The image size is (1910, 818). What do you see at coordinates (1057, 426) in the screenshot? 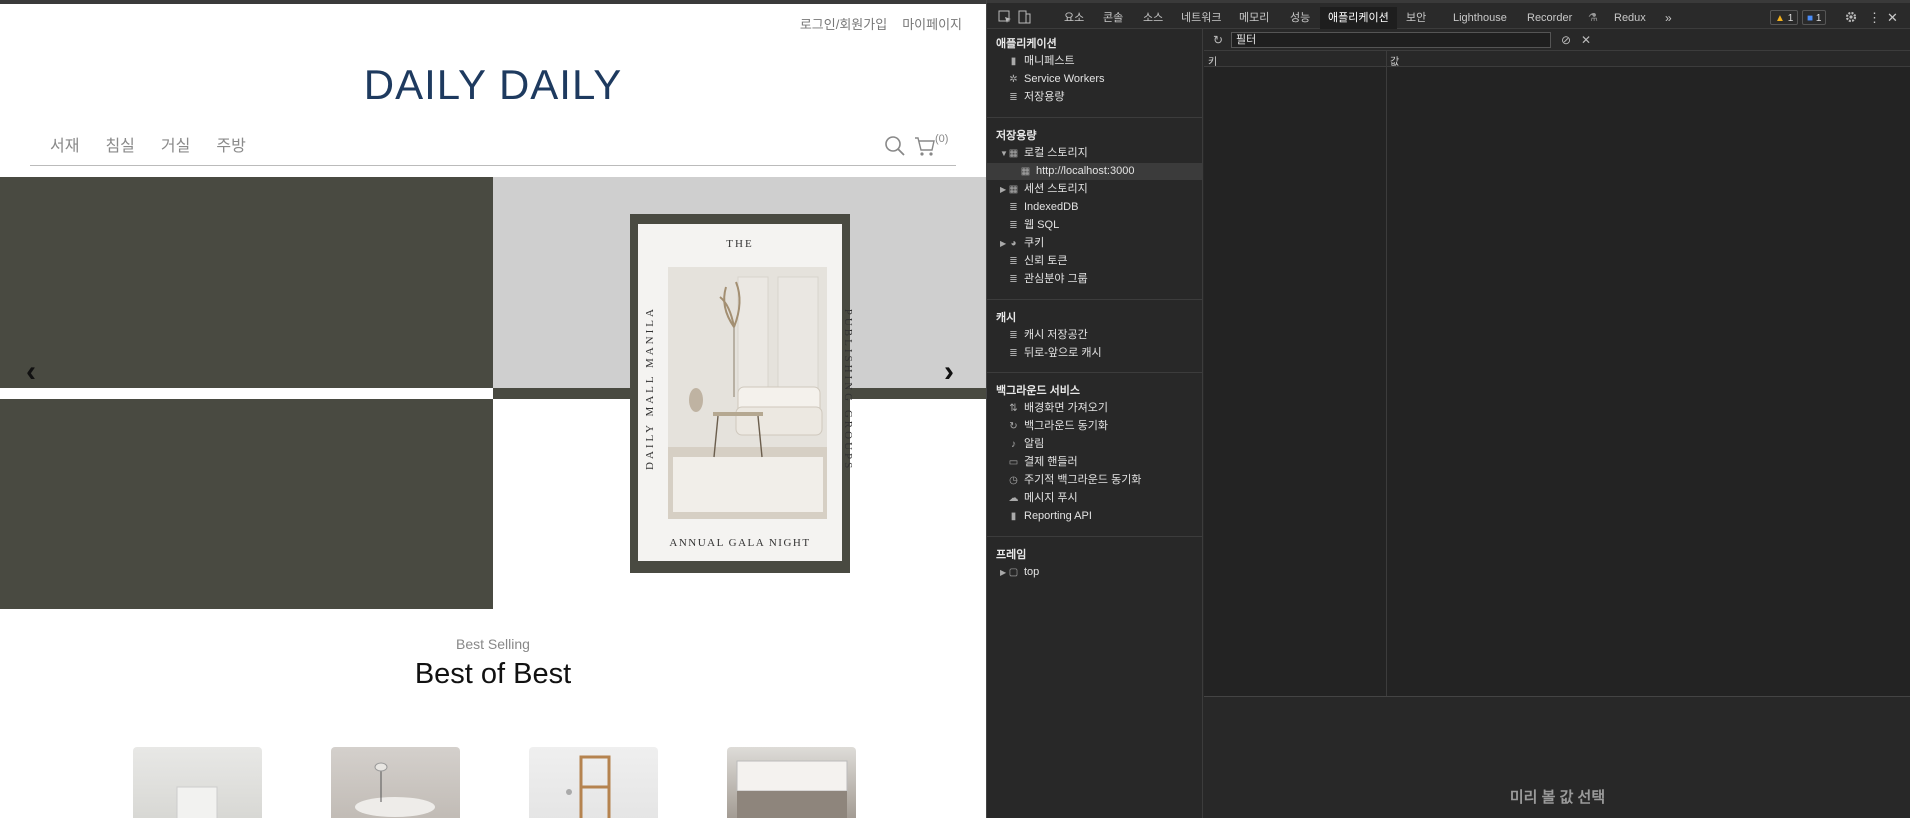
I see `sidebar-item-background-sync: ↻ 백그라운드 동기화` at bounding box center [1057, 426].